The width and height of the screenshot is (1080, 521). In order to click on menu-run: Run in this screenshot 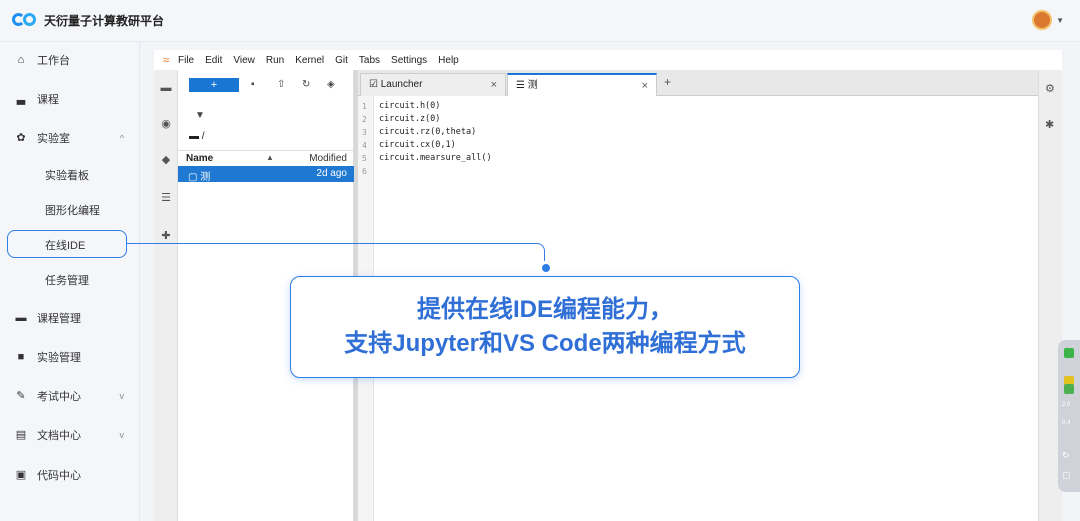, I will do `click(275, 60)`.